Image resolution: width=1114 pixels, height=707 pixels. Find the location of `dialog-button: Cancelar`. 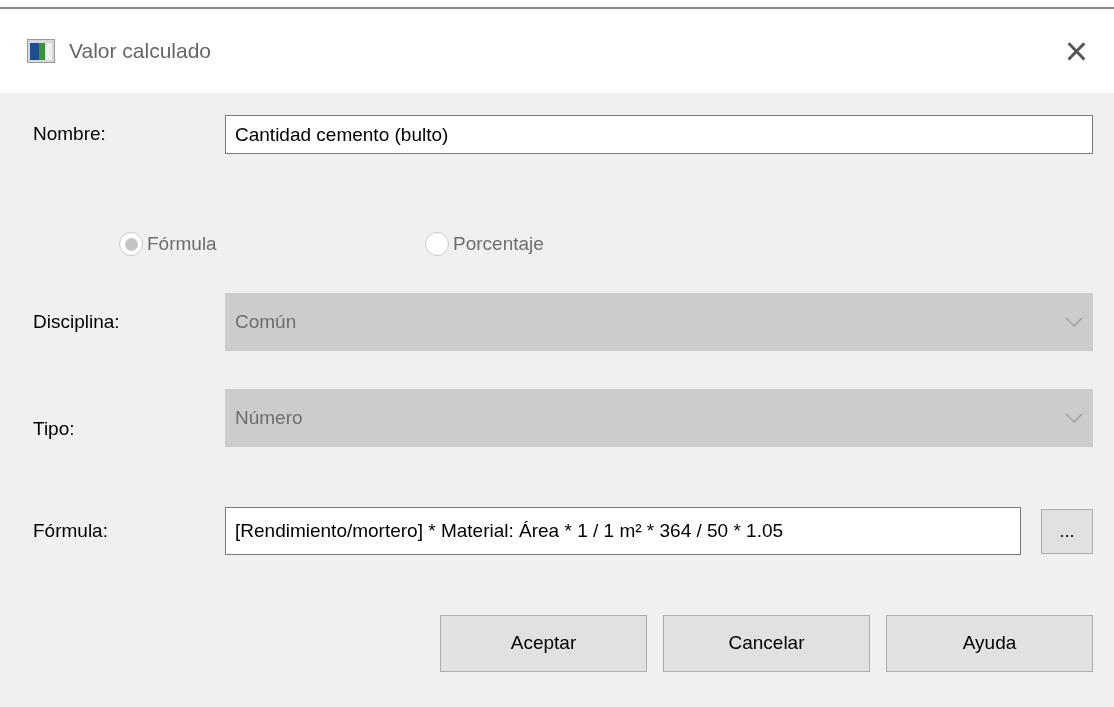

dialog-button: Cancelar is located at coordinates (766, 643).